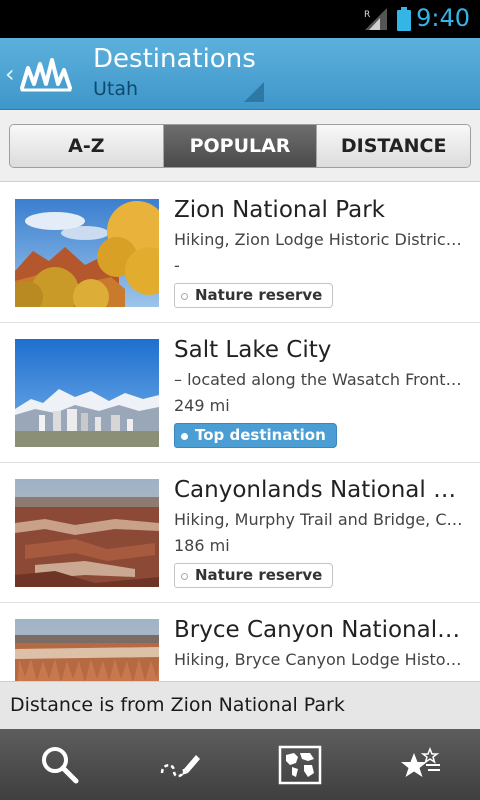 The image size is (480, 800). Describe the element at coordinates (255, 435) in the screenshot. I see `category-tag: Top destination` at that location.